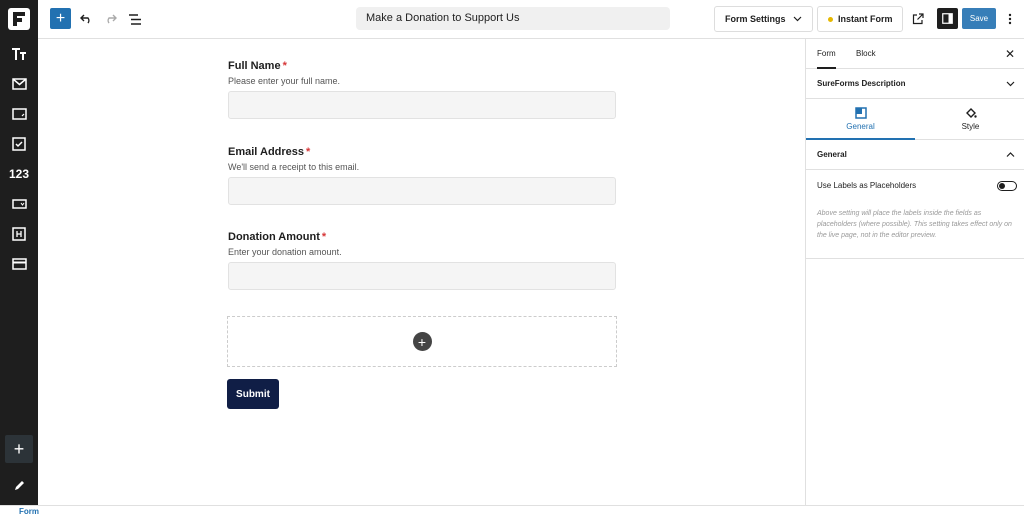 Image resolution: width=1024 pixels, height=519 pixels. I want to click on plus-circle-icon: +, so click(422, 341).